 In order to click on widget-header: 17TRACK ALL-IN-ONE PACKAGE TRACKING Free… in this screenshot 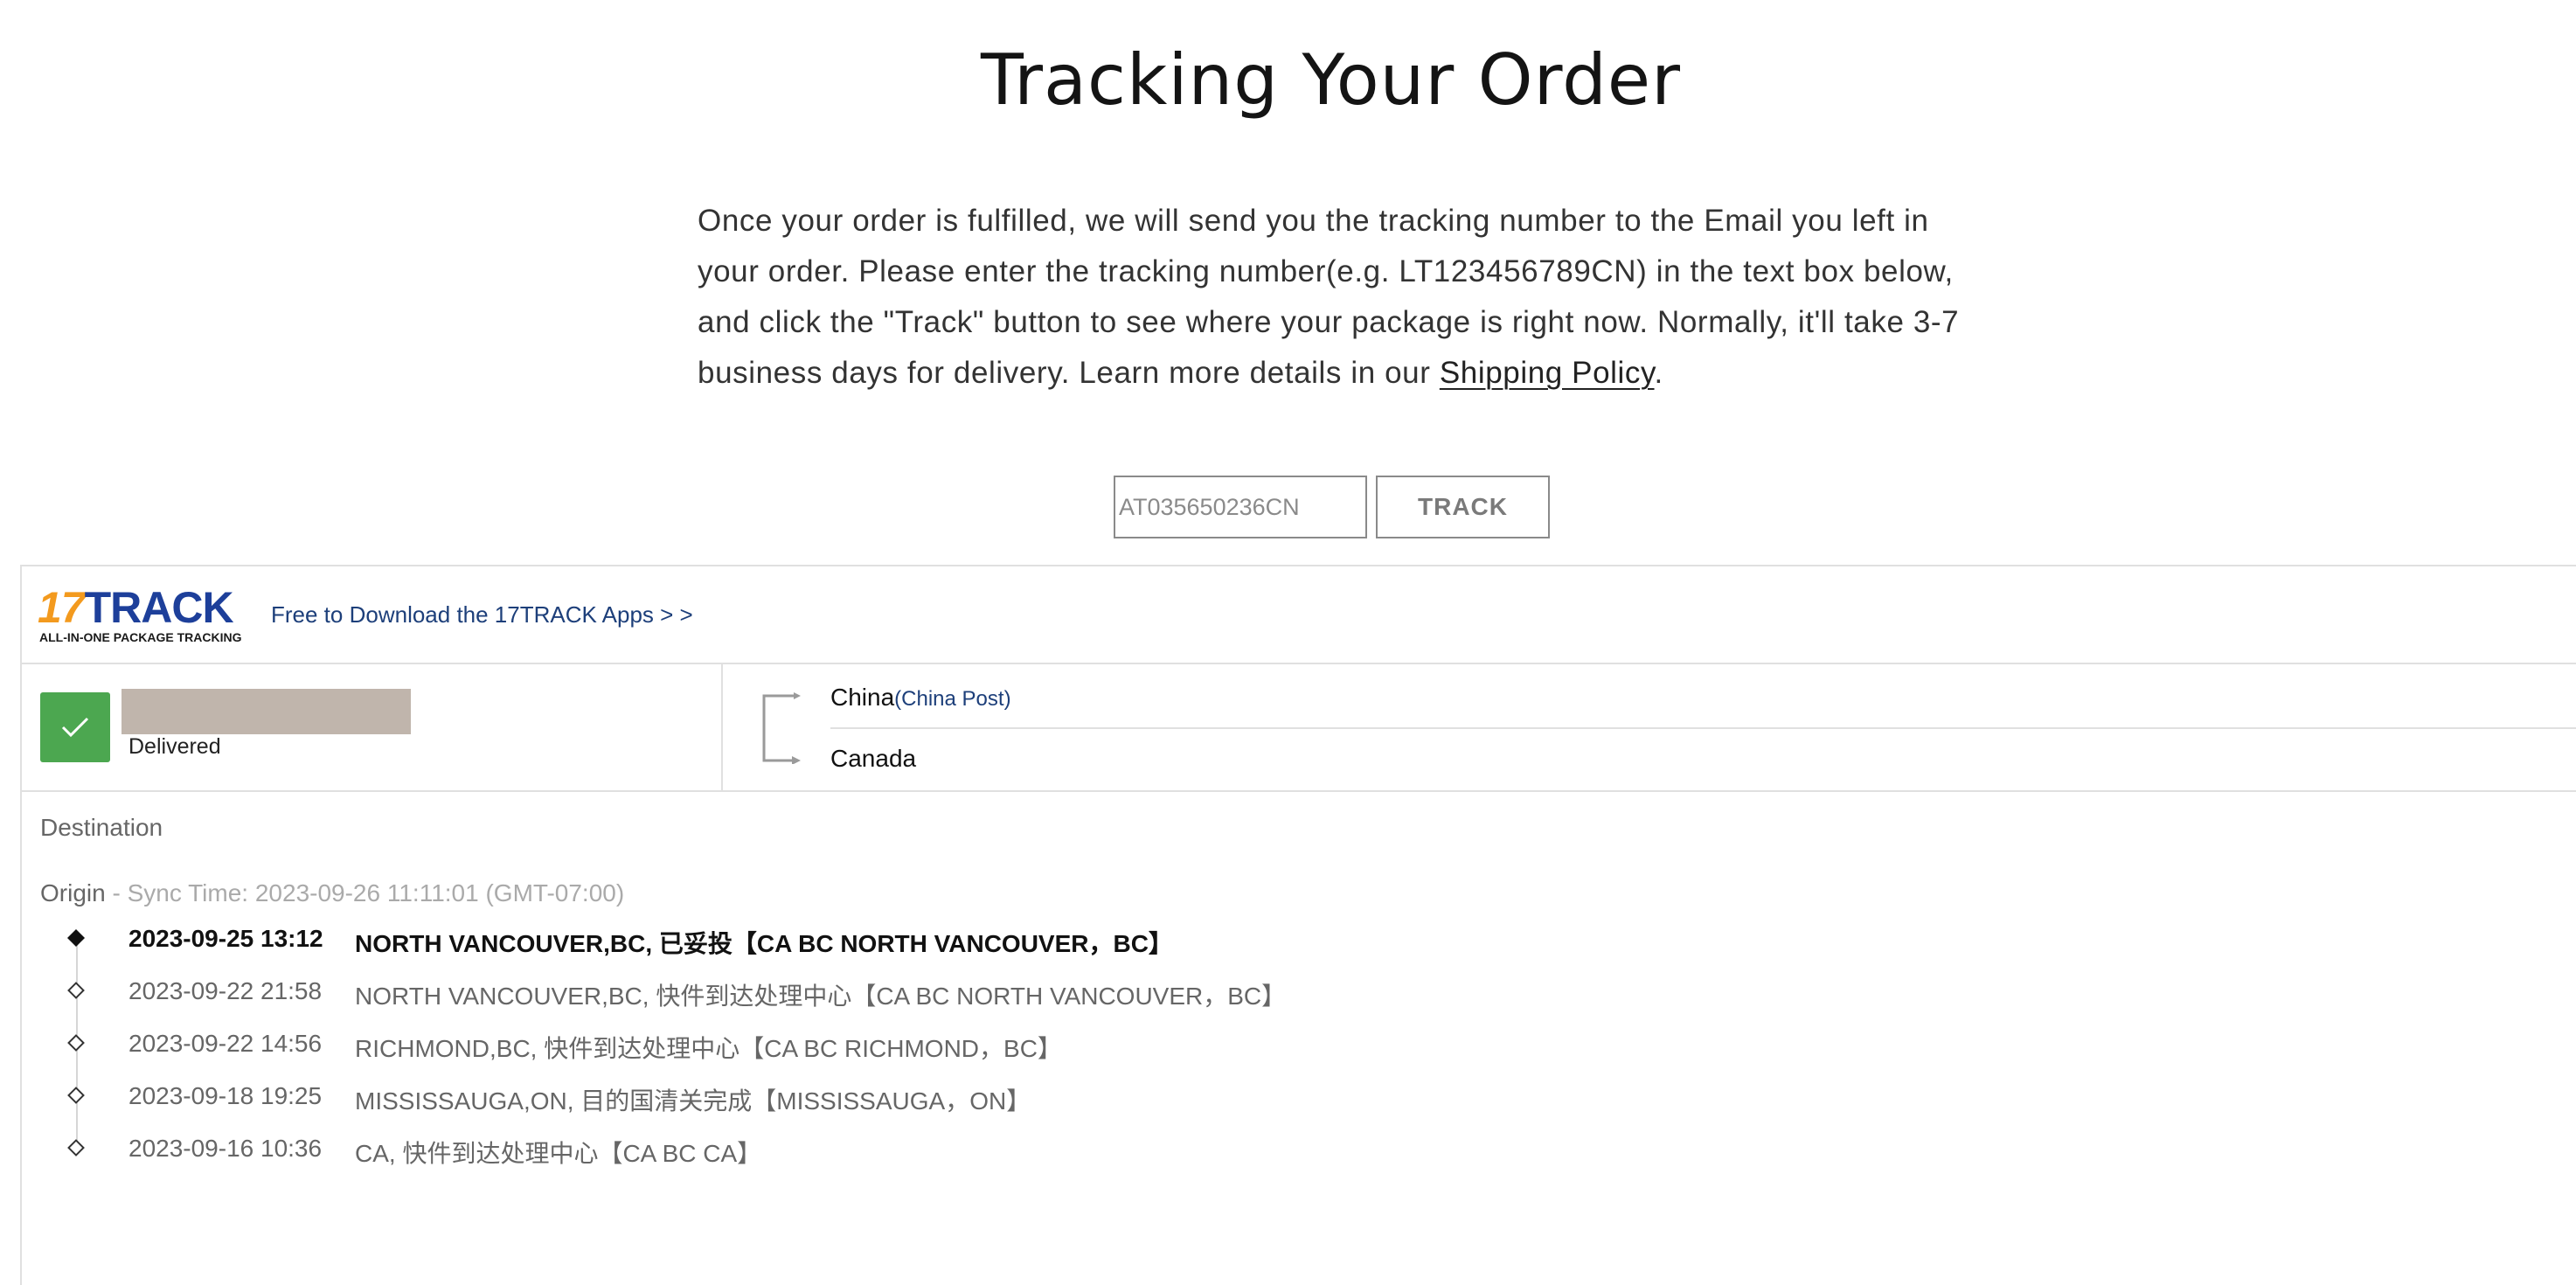, I will do `click(1299, 615)`.